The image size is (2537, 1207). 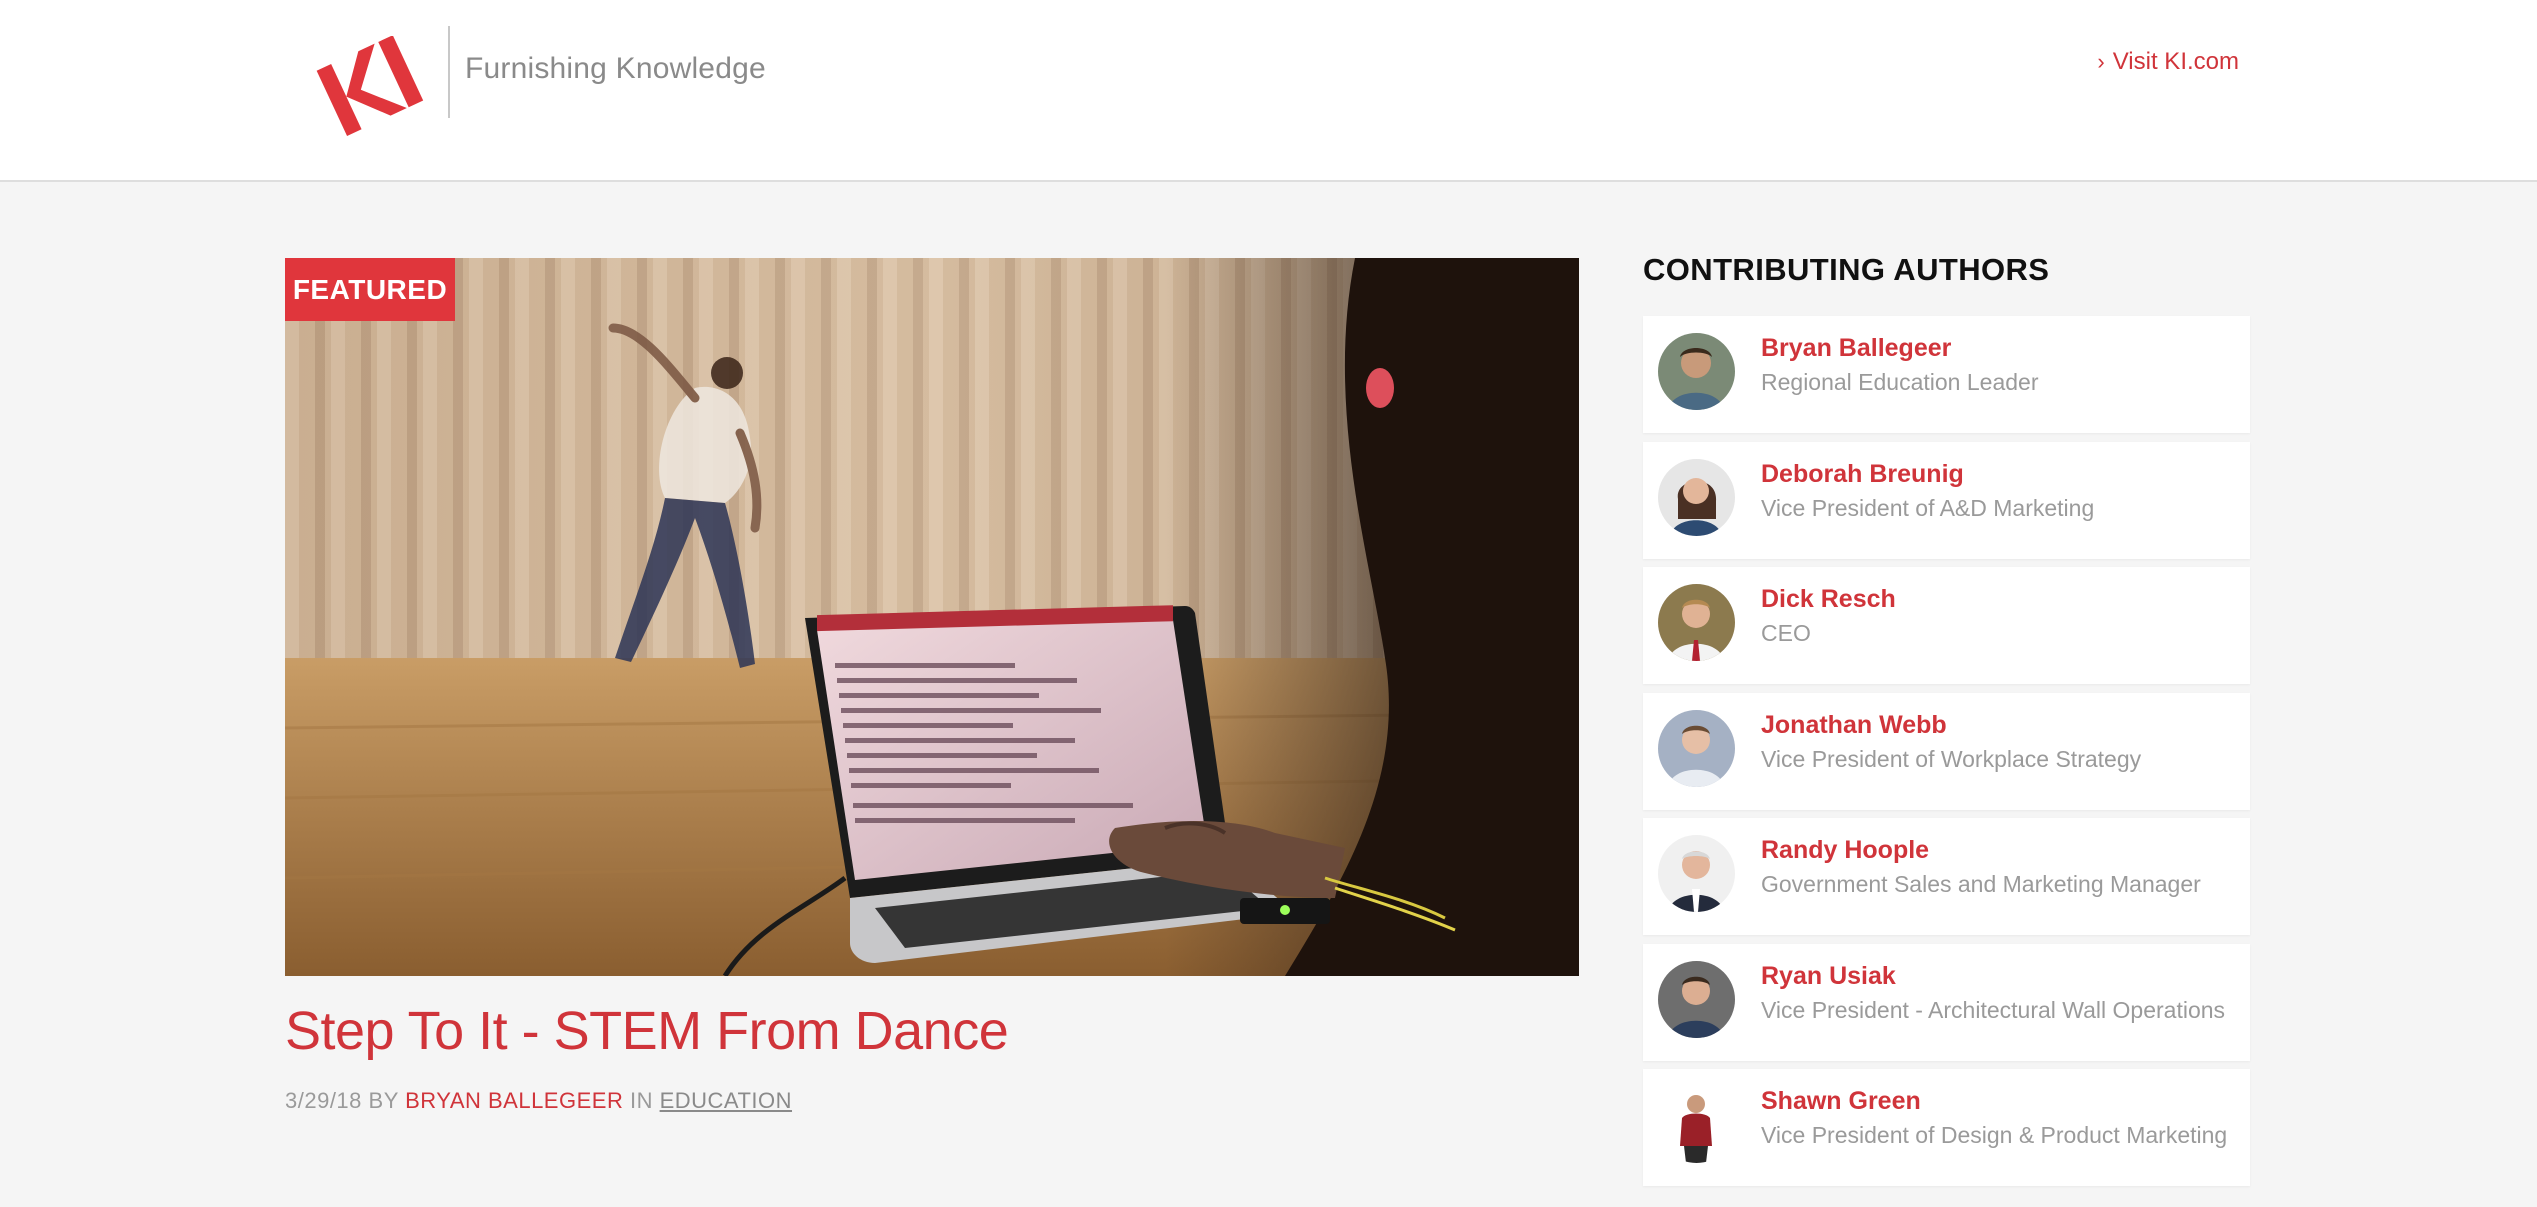 I want to click on author-role: Vice President of A&D Marketing, so click(x=1928, y=507).